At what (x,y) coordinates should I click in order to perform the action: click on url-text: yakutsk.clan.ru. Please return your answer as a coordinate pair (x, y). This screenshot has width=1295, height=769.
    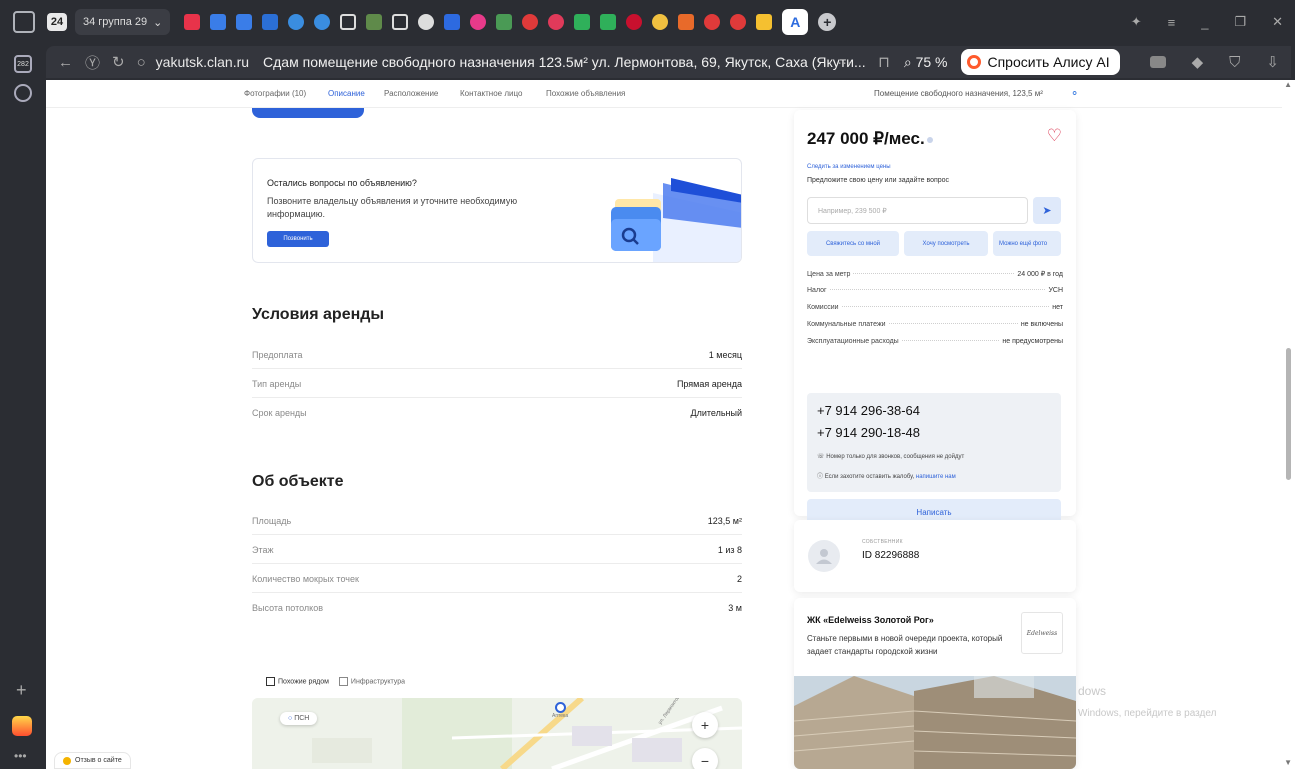
    Looking at the image, I should click on (202, 62).